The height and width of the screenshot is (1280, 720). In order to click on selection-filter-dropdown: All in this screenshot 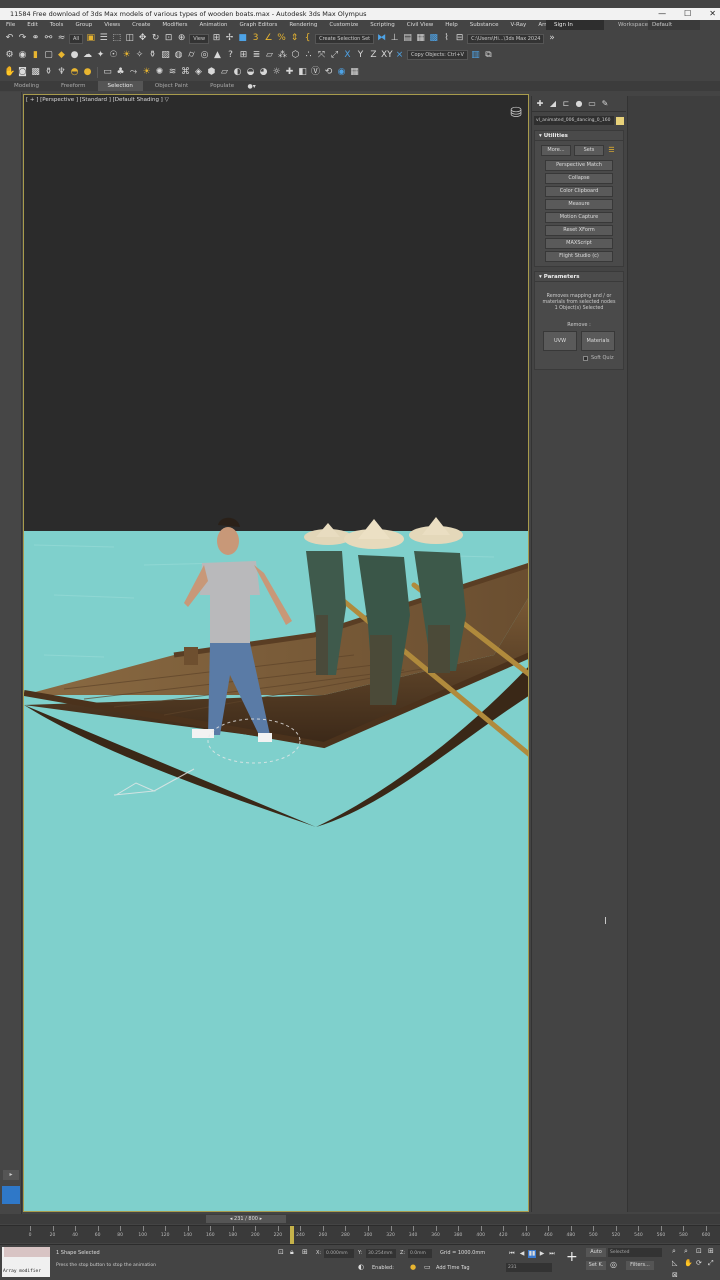, I will do `click(76, 38)`.